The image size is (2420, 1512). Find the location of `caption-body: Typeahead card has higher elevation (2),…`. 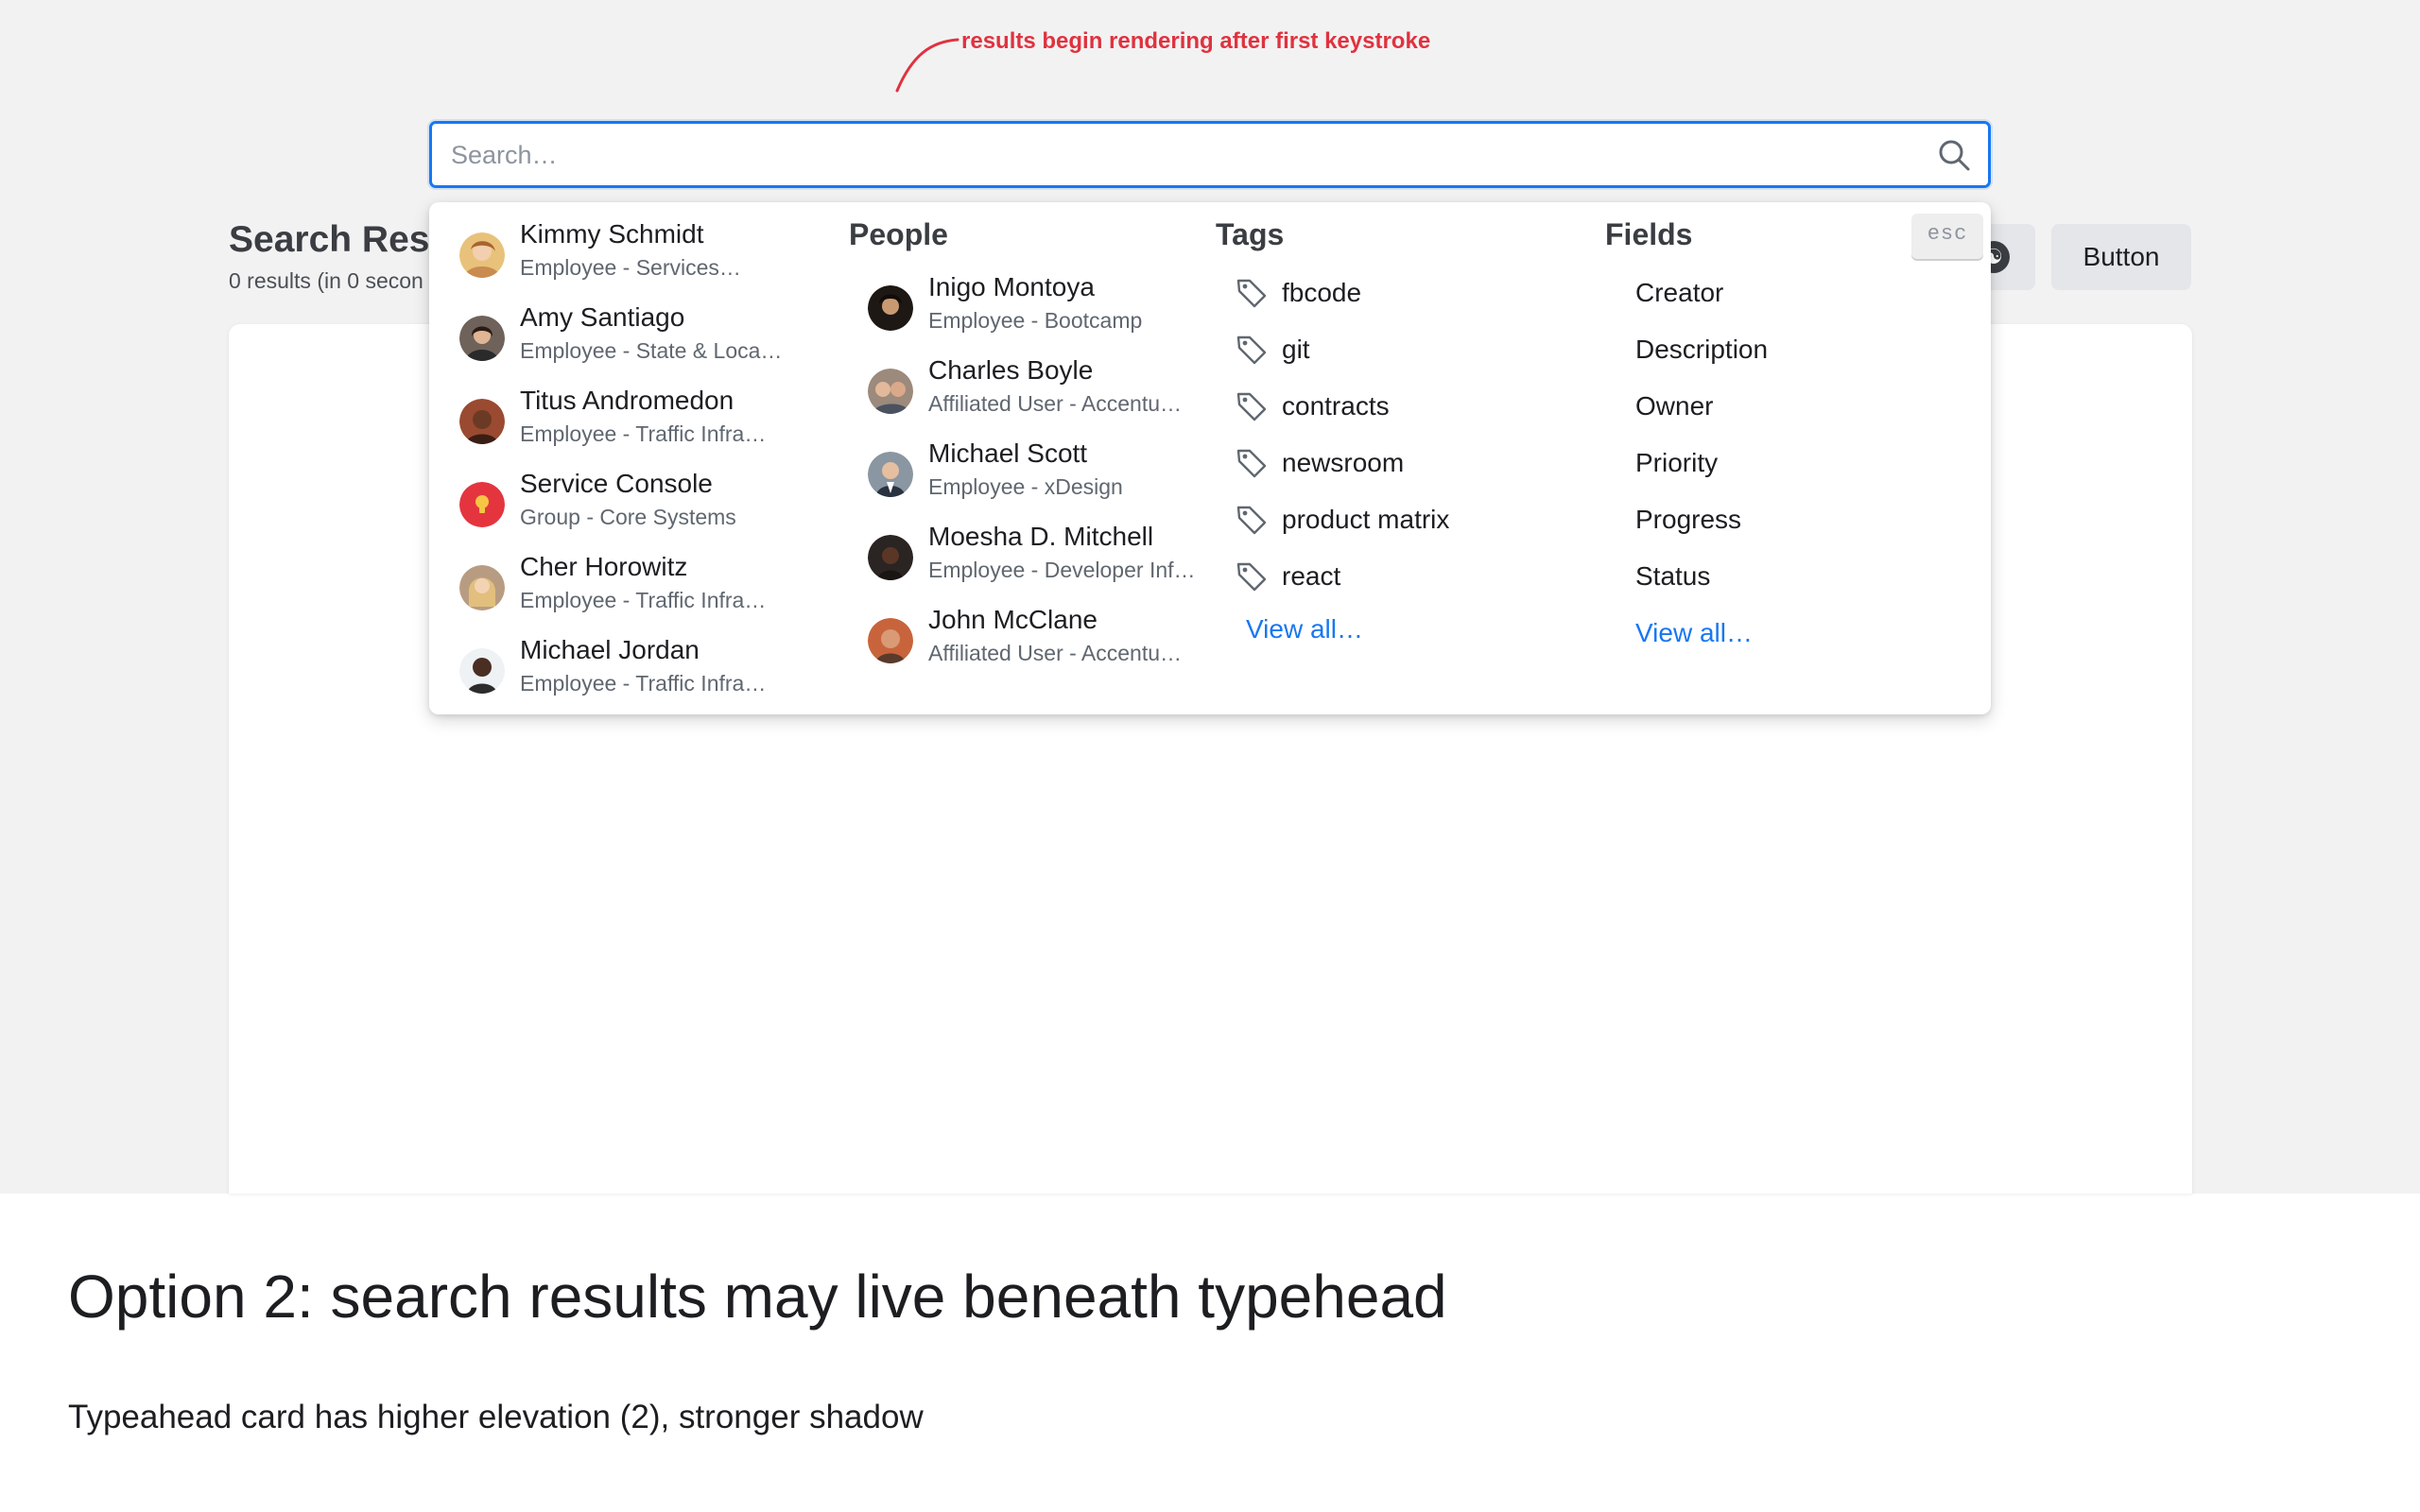

caption-body: Typeahead card has higher elevation (2),… is located at coordinates (496, 1417).